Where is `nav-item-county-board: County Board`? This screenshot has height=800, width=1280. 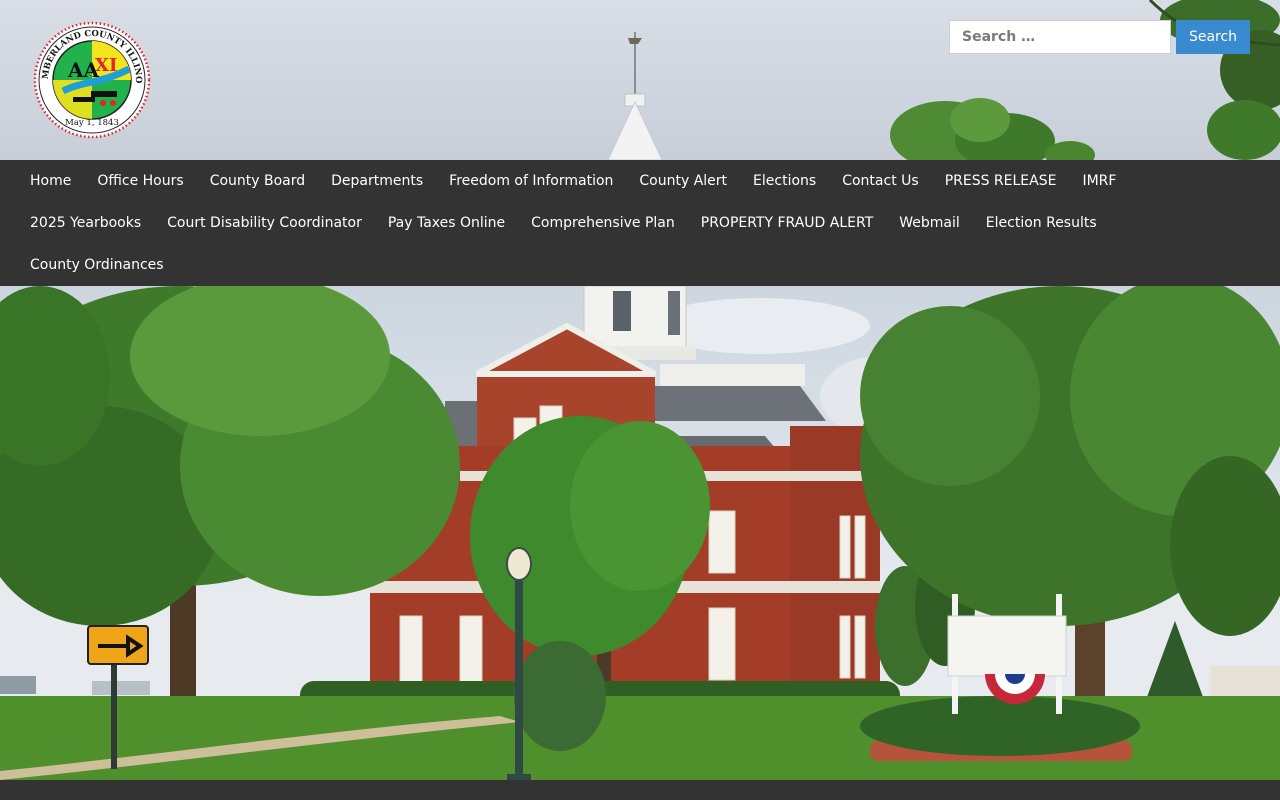 nav-item-county-board: County Board is located at coordinates (251, 181).